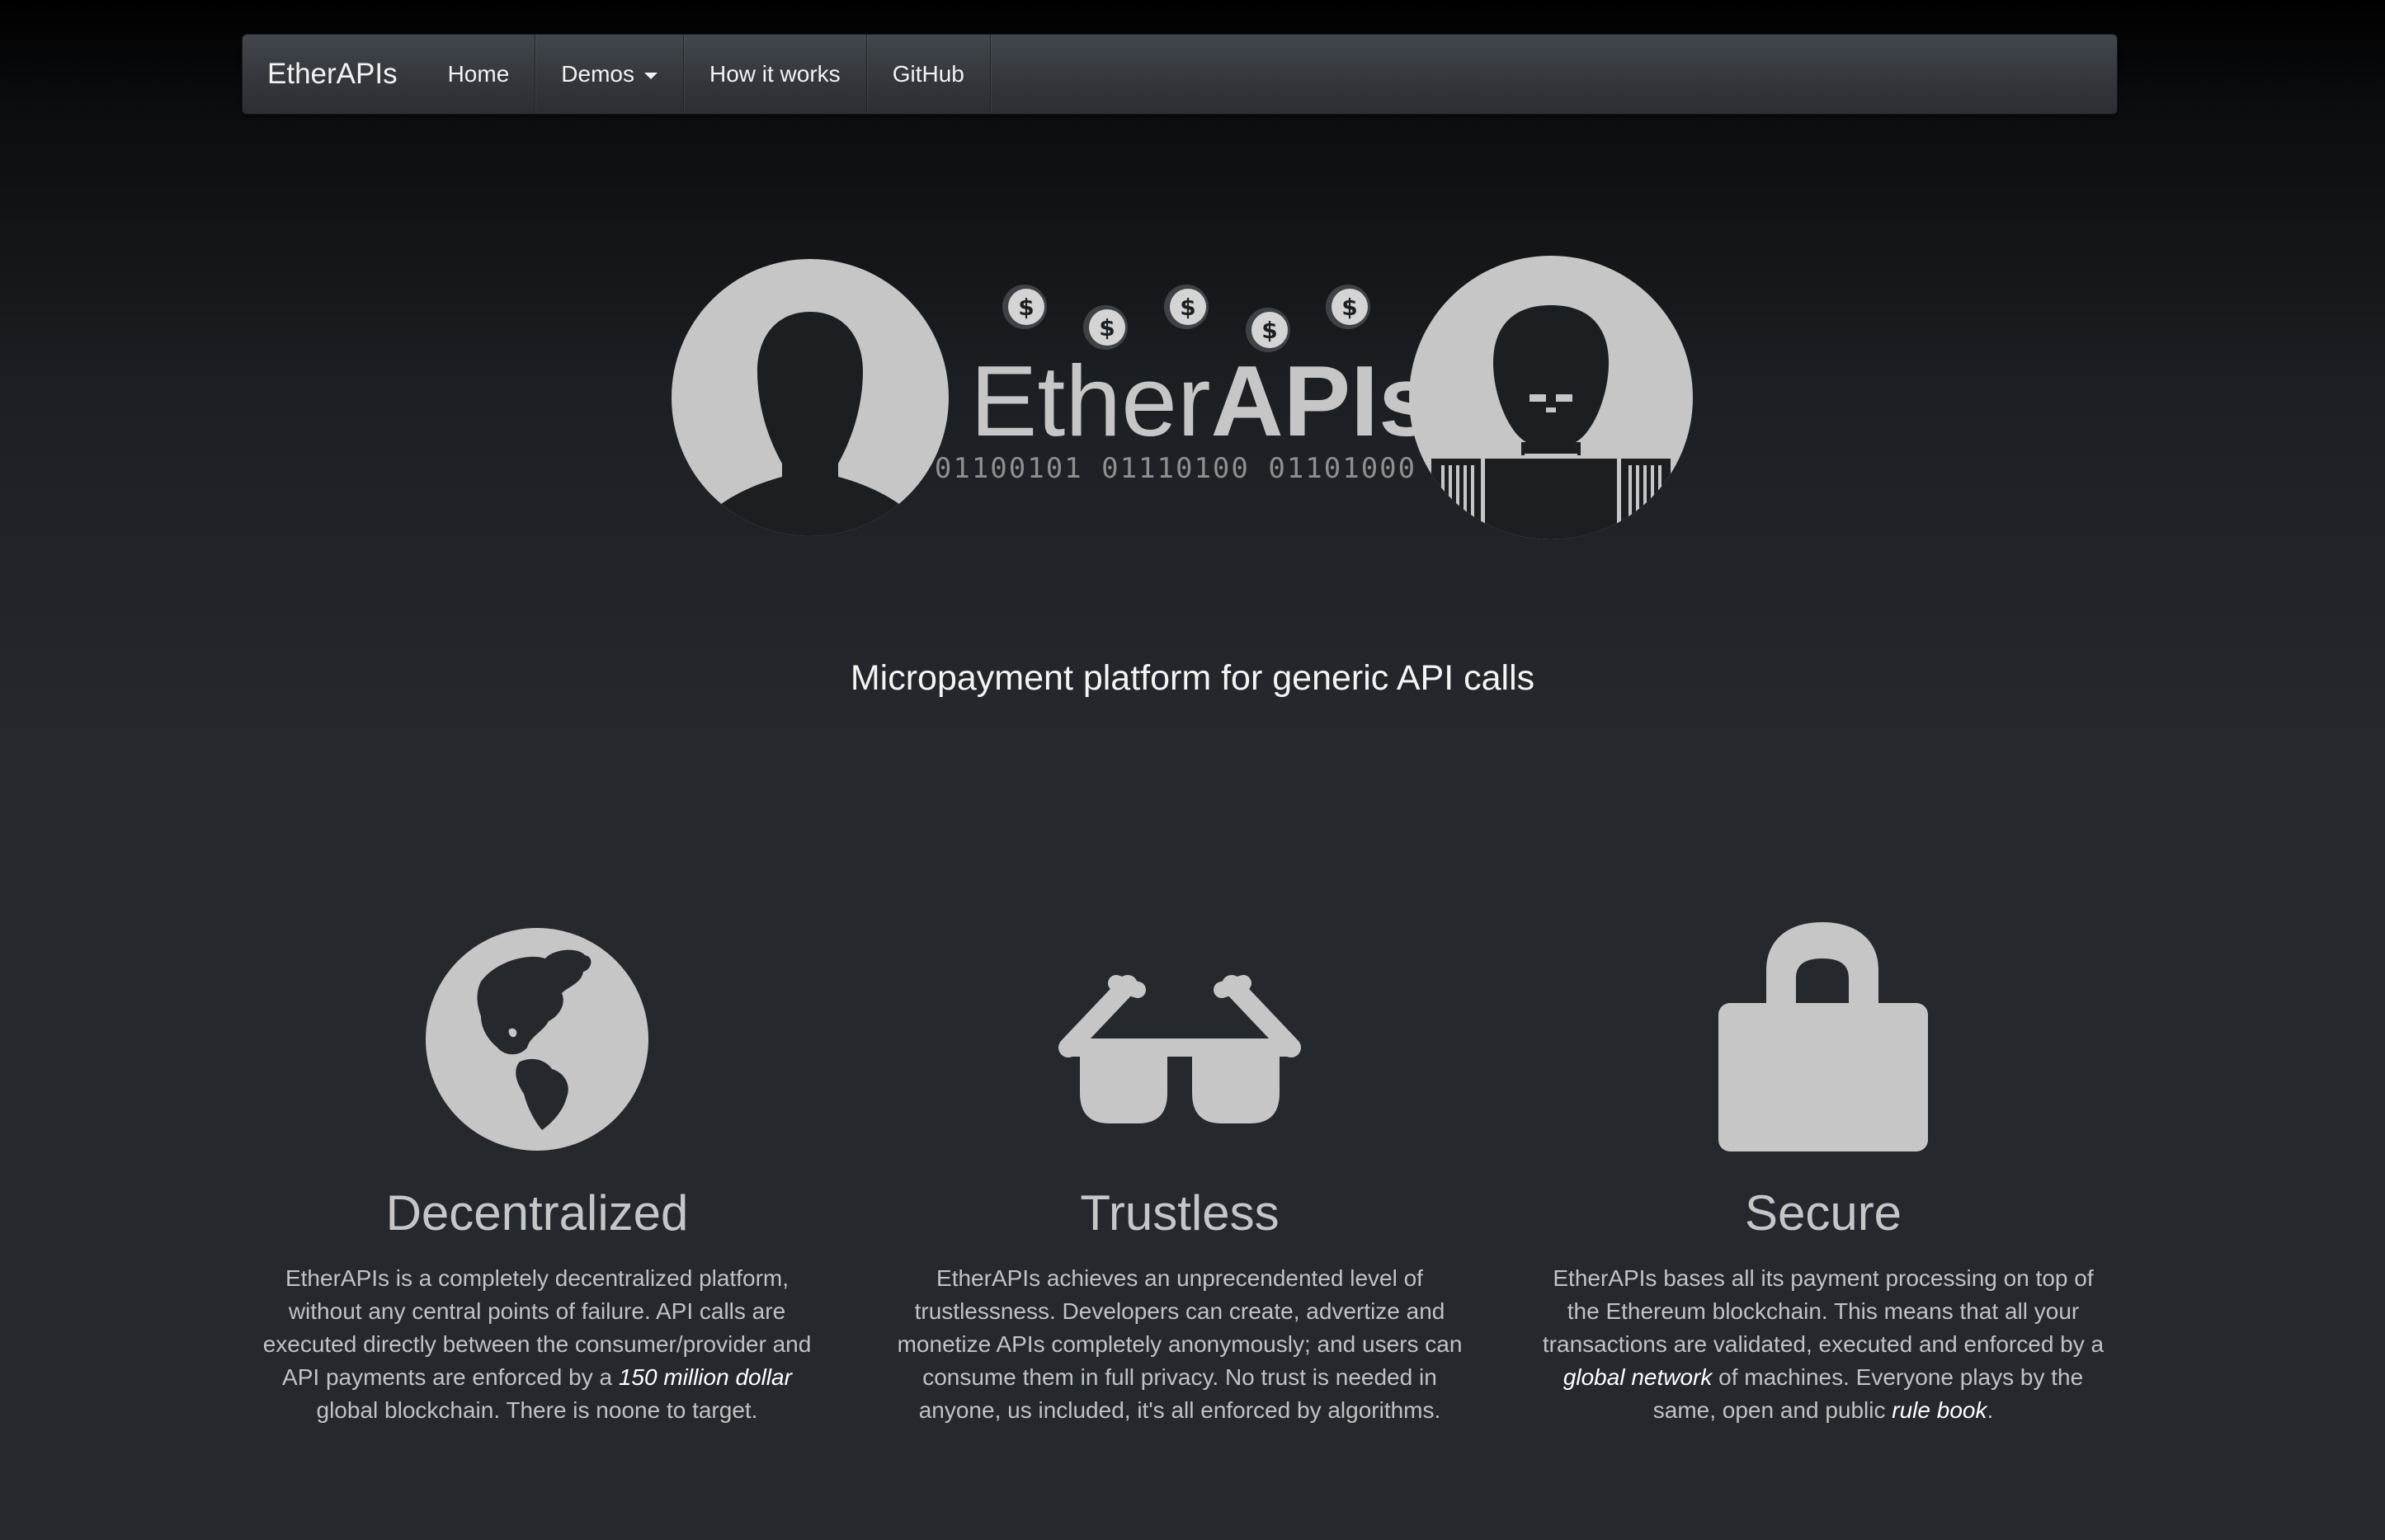 Image resolution: width=2385 pixels, height=1540 pixels. What do you see at coordinates (1940, 1410) in the screenshot?
I see `emphasis-text: rule book` at bounding box center [1940, 1410].